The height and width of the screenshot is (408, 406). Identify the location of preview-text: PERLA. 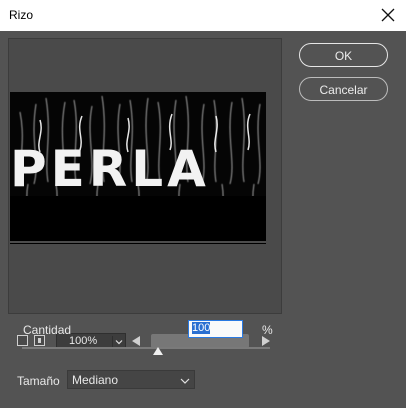
(110, 169).